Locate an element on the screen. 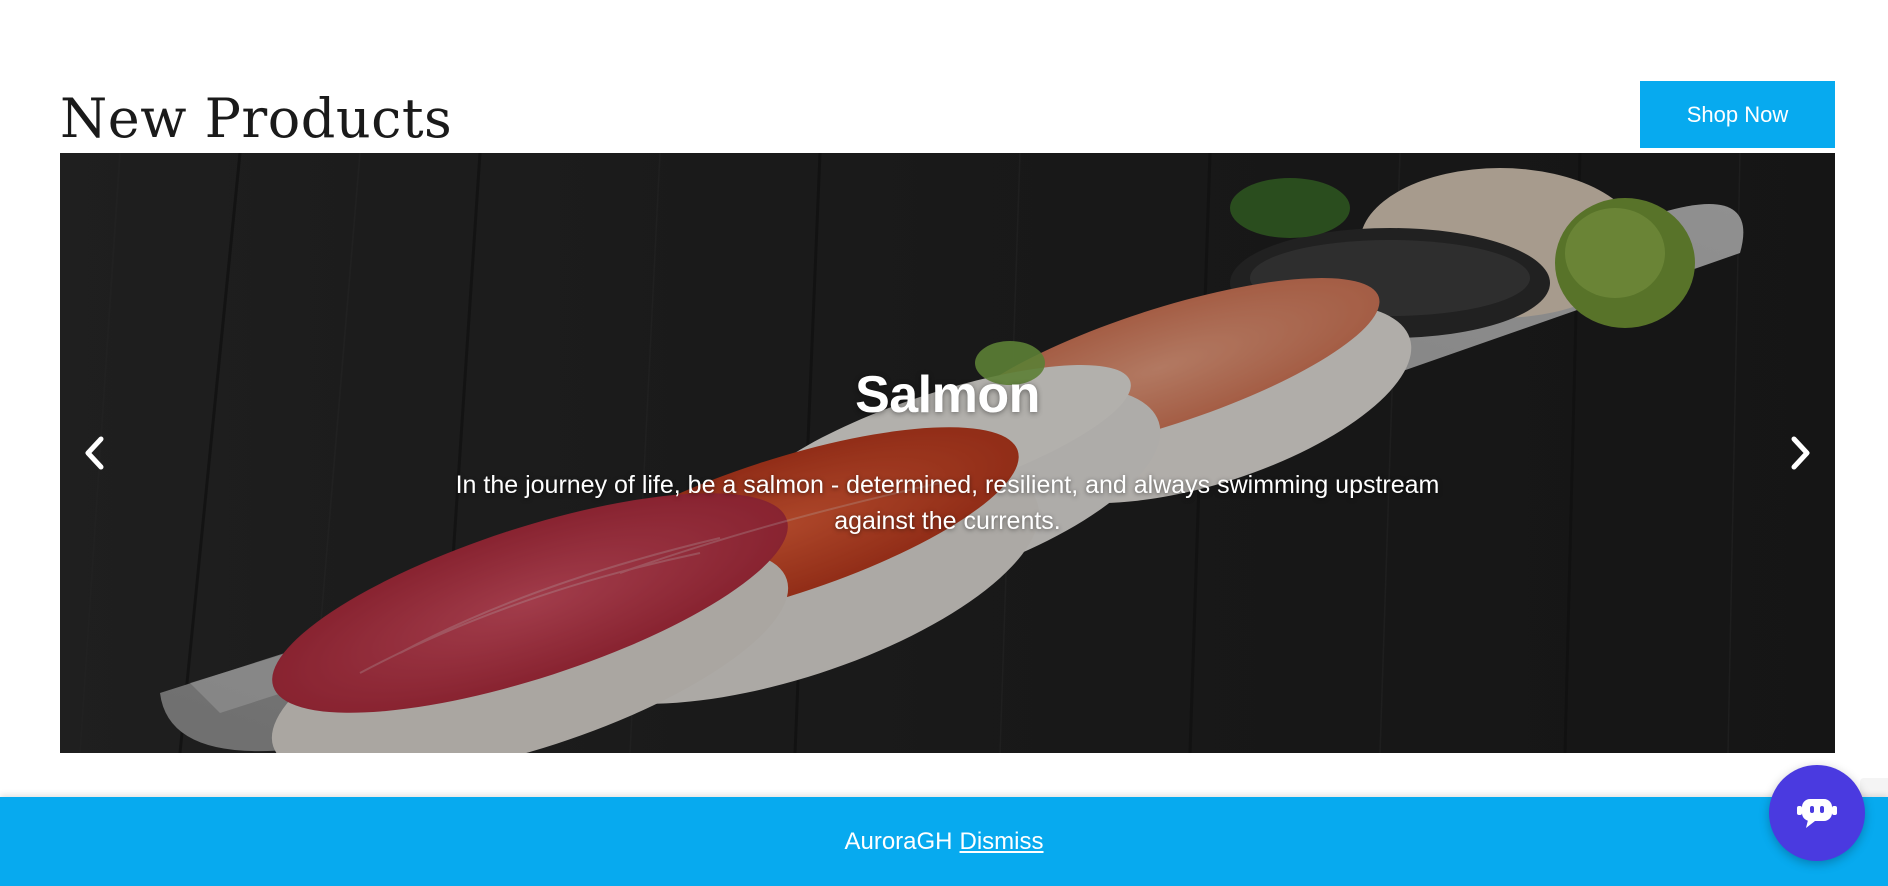 The image size is (1888, 886). carousel-next-button is located at coordinates (1801, 453).